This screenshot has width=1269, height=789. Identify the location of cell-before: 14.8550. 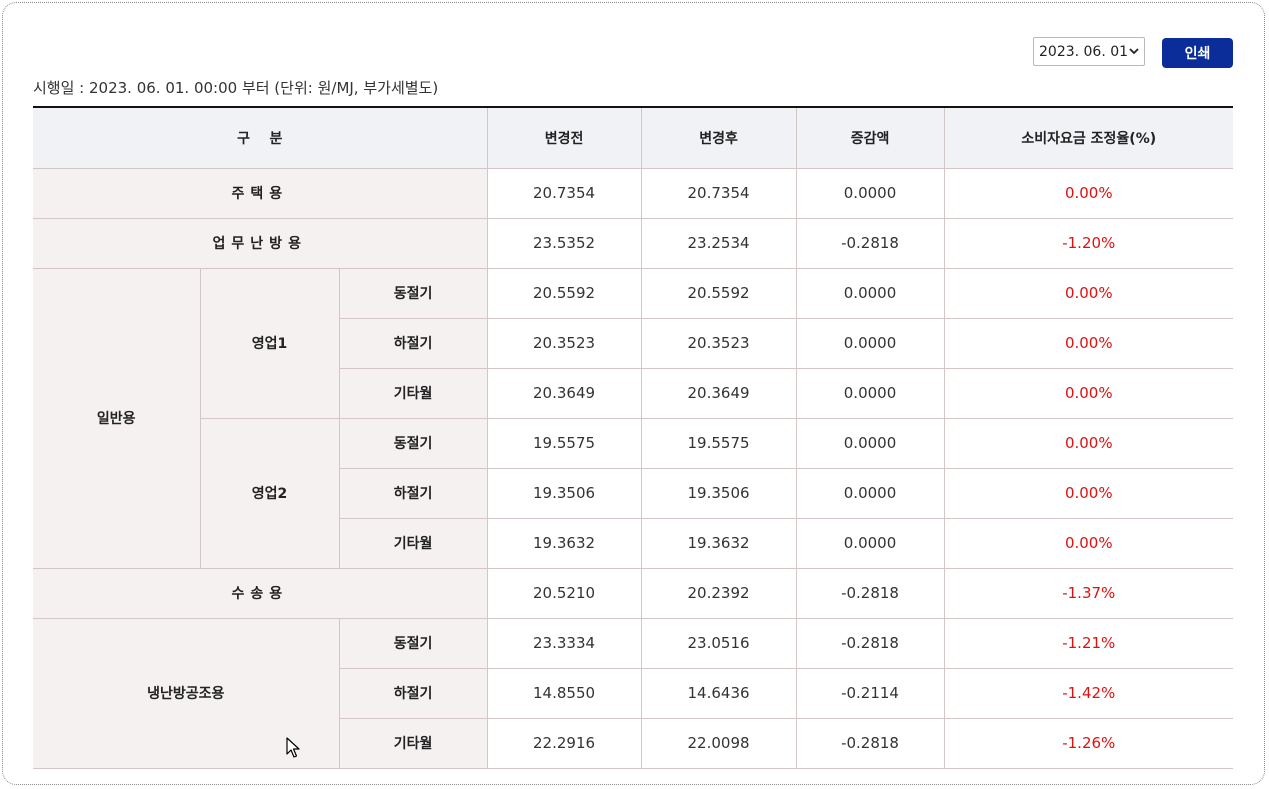
(564, 693).